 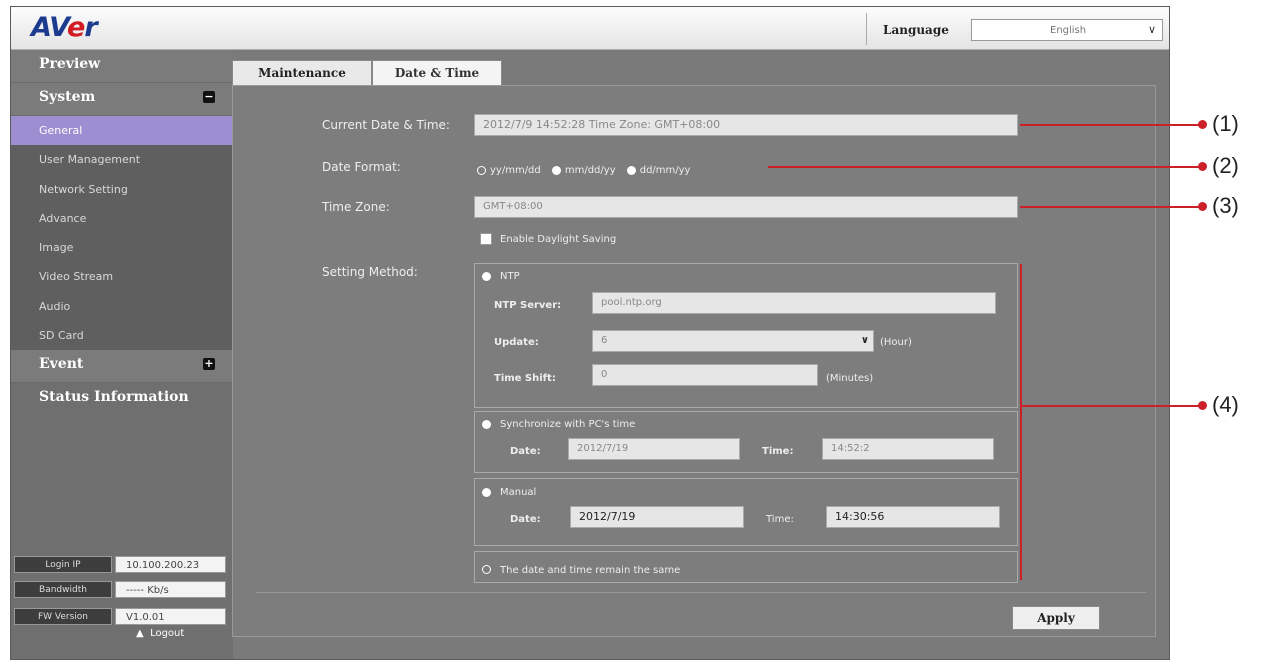 What do you see at coordinates (122, 131) in the screenshot?
I see `sidebar-item-general: General` at bounding box center [122, 131].